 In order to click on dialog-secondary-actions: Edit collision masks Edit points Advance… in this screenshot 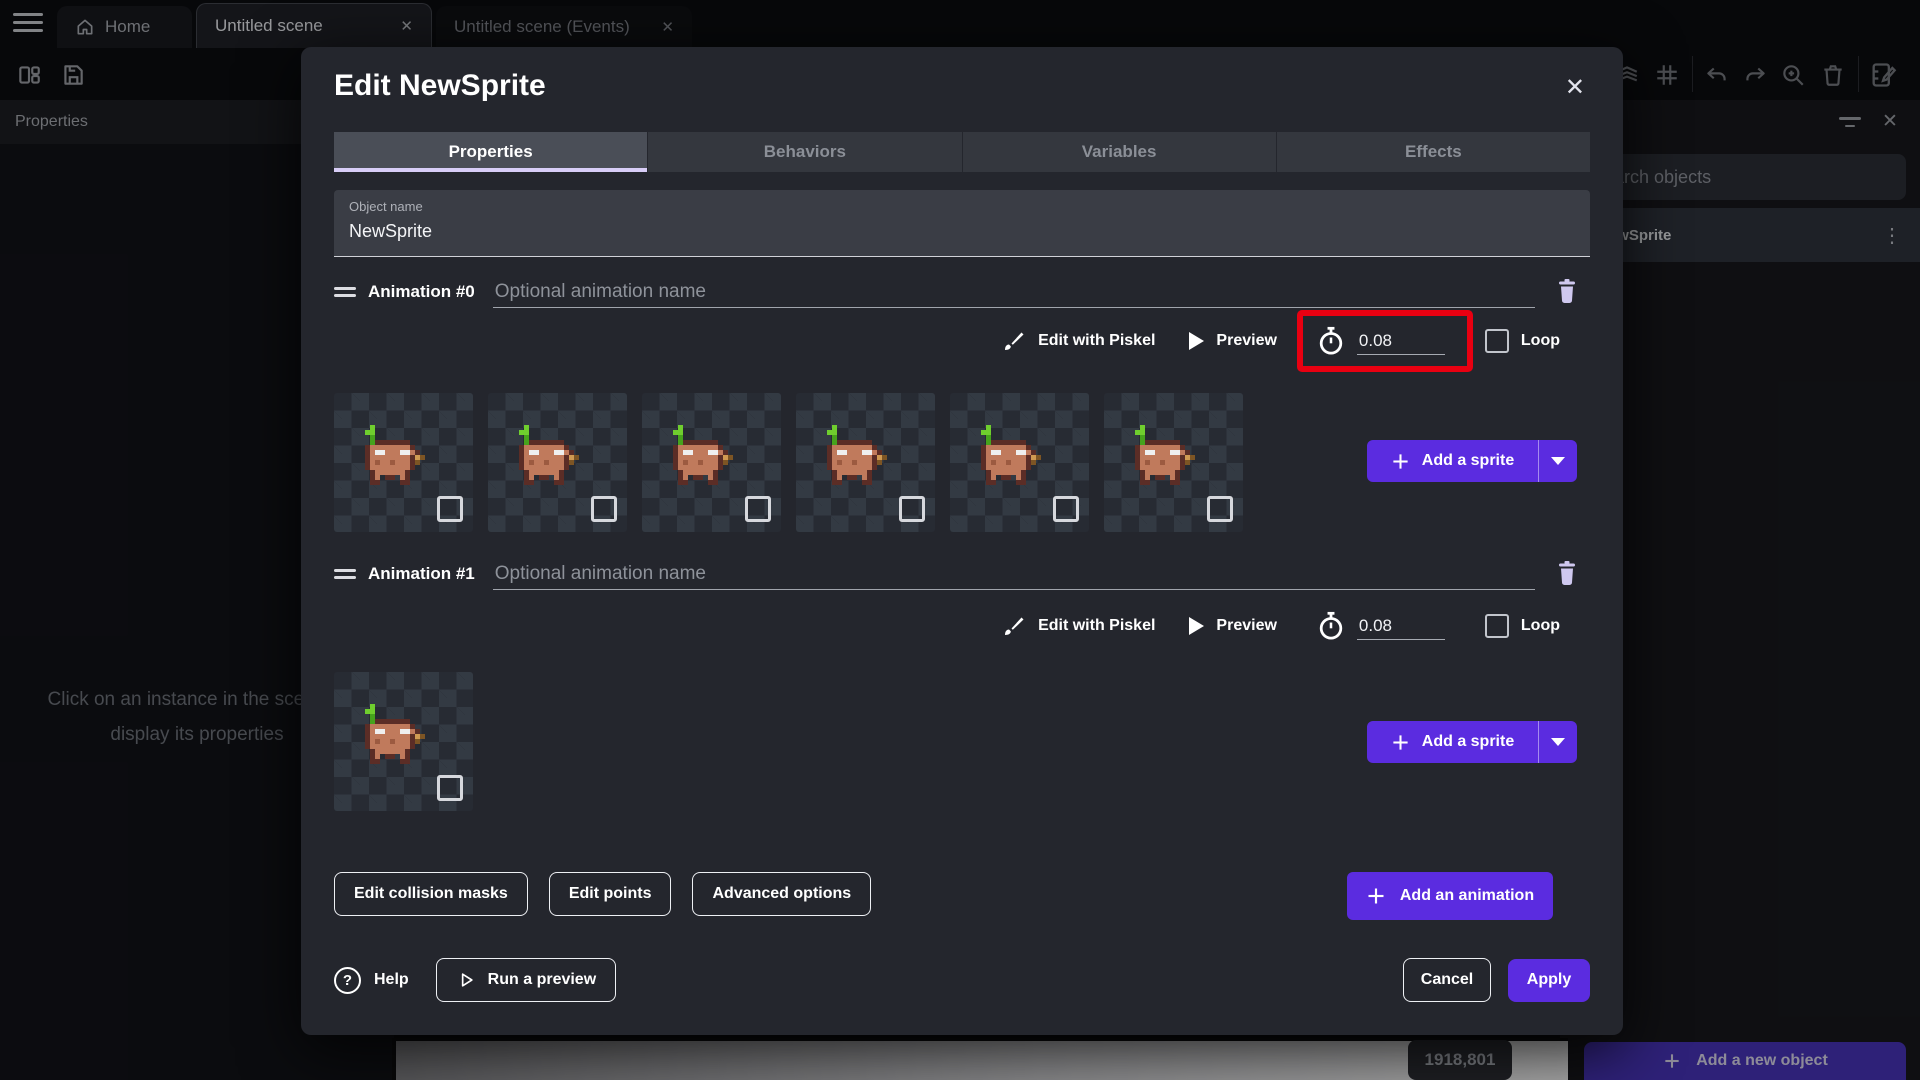, I will do `click(962, 896)`.